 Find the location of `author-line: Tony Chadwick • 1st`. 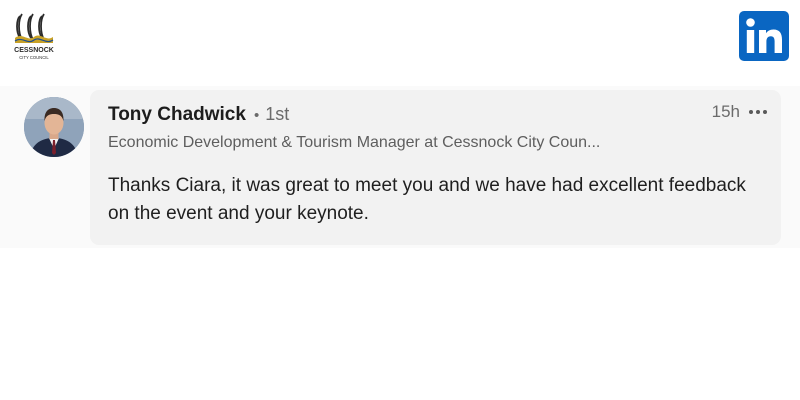

author-line: Tony Chadwick • 1st is located at coordinates (198, 115).